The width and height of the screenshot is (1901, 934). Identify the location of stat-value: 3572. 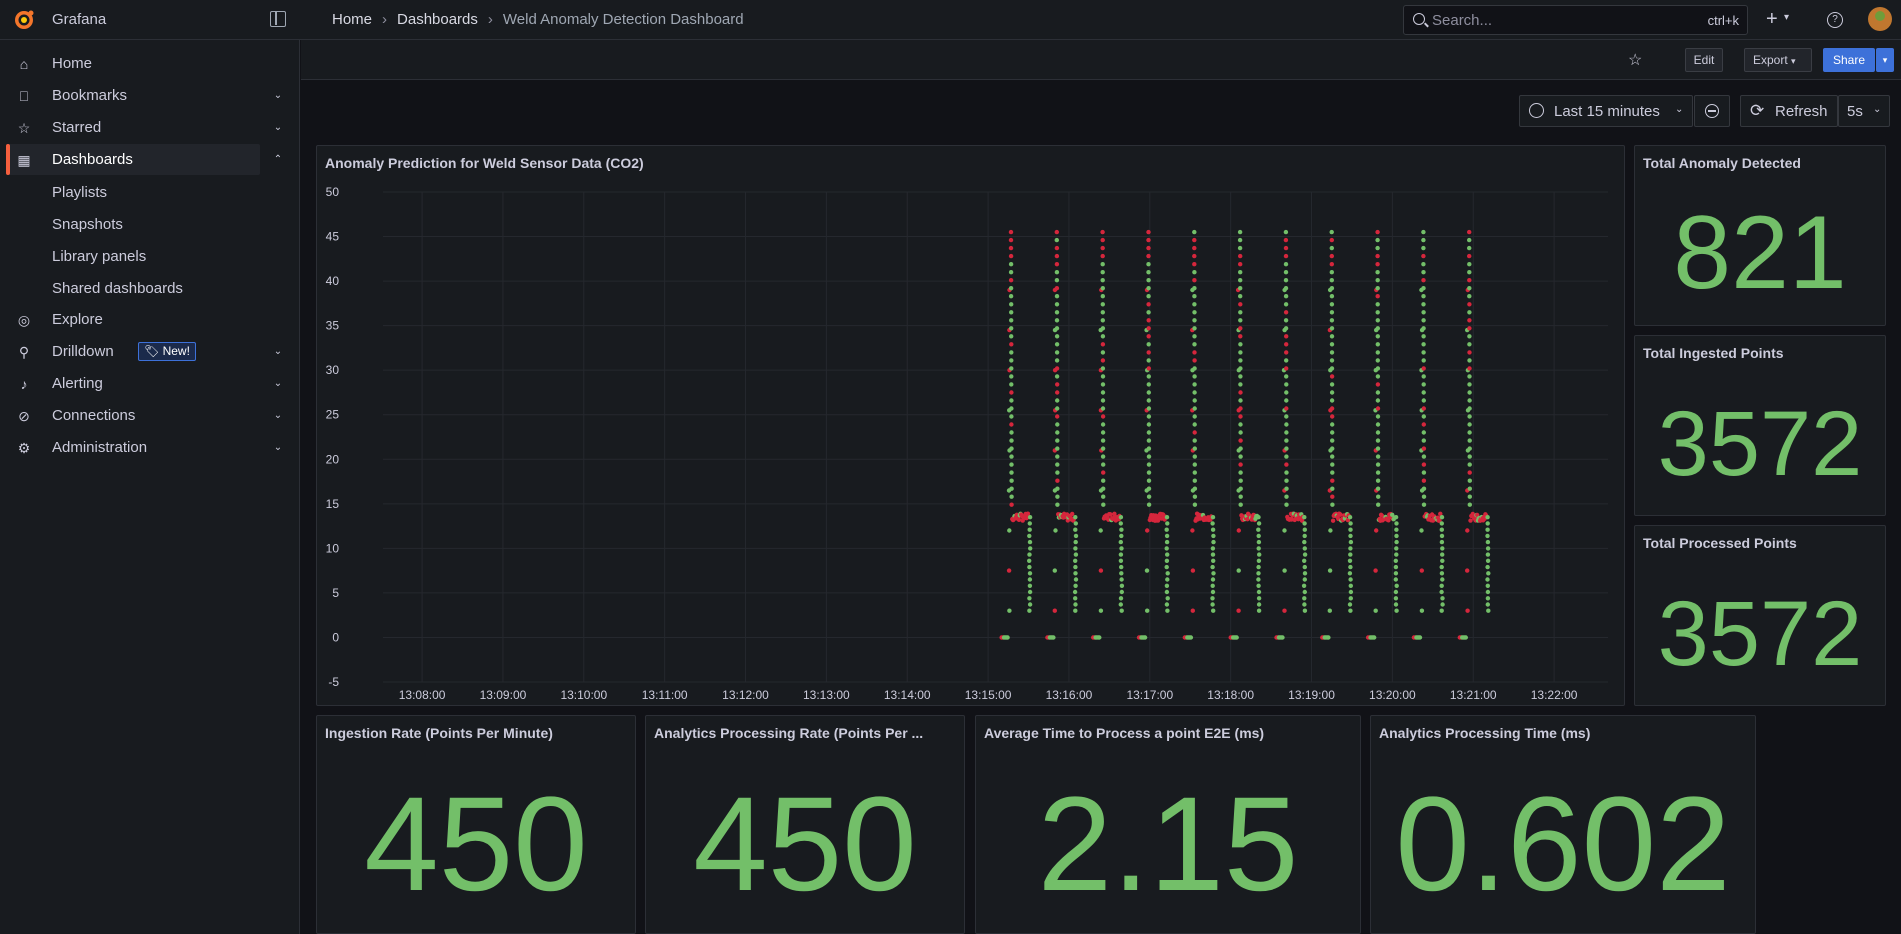
(1760, 444).